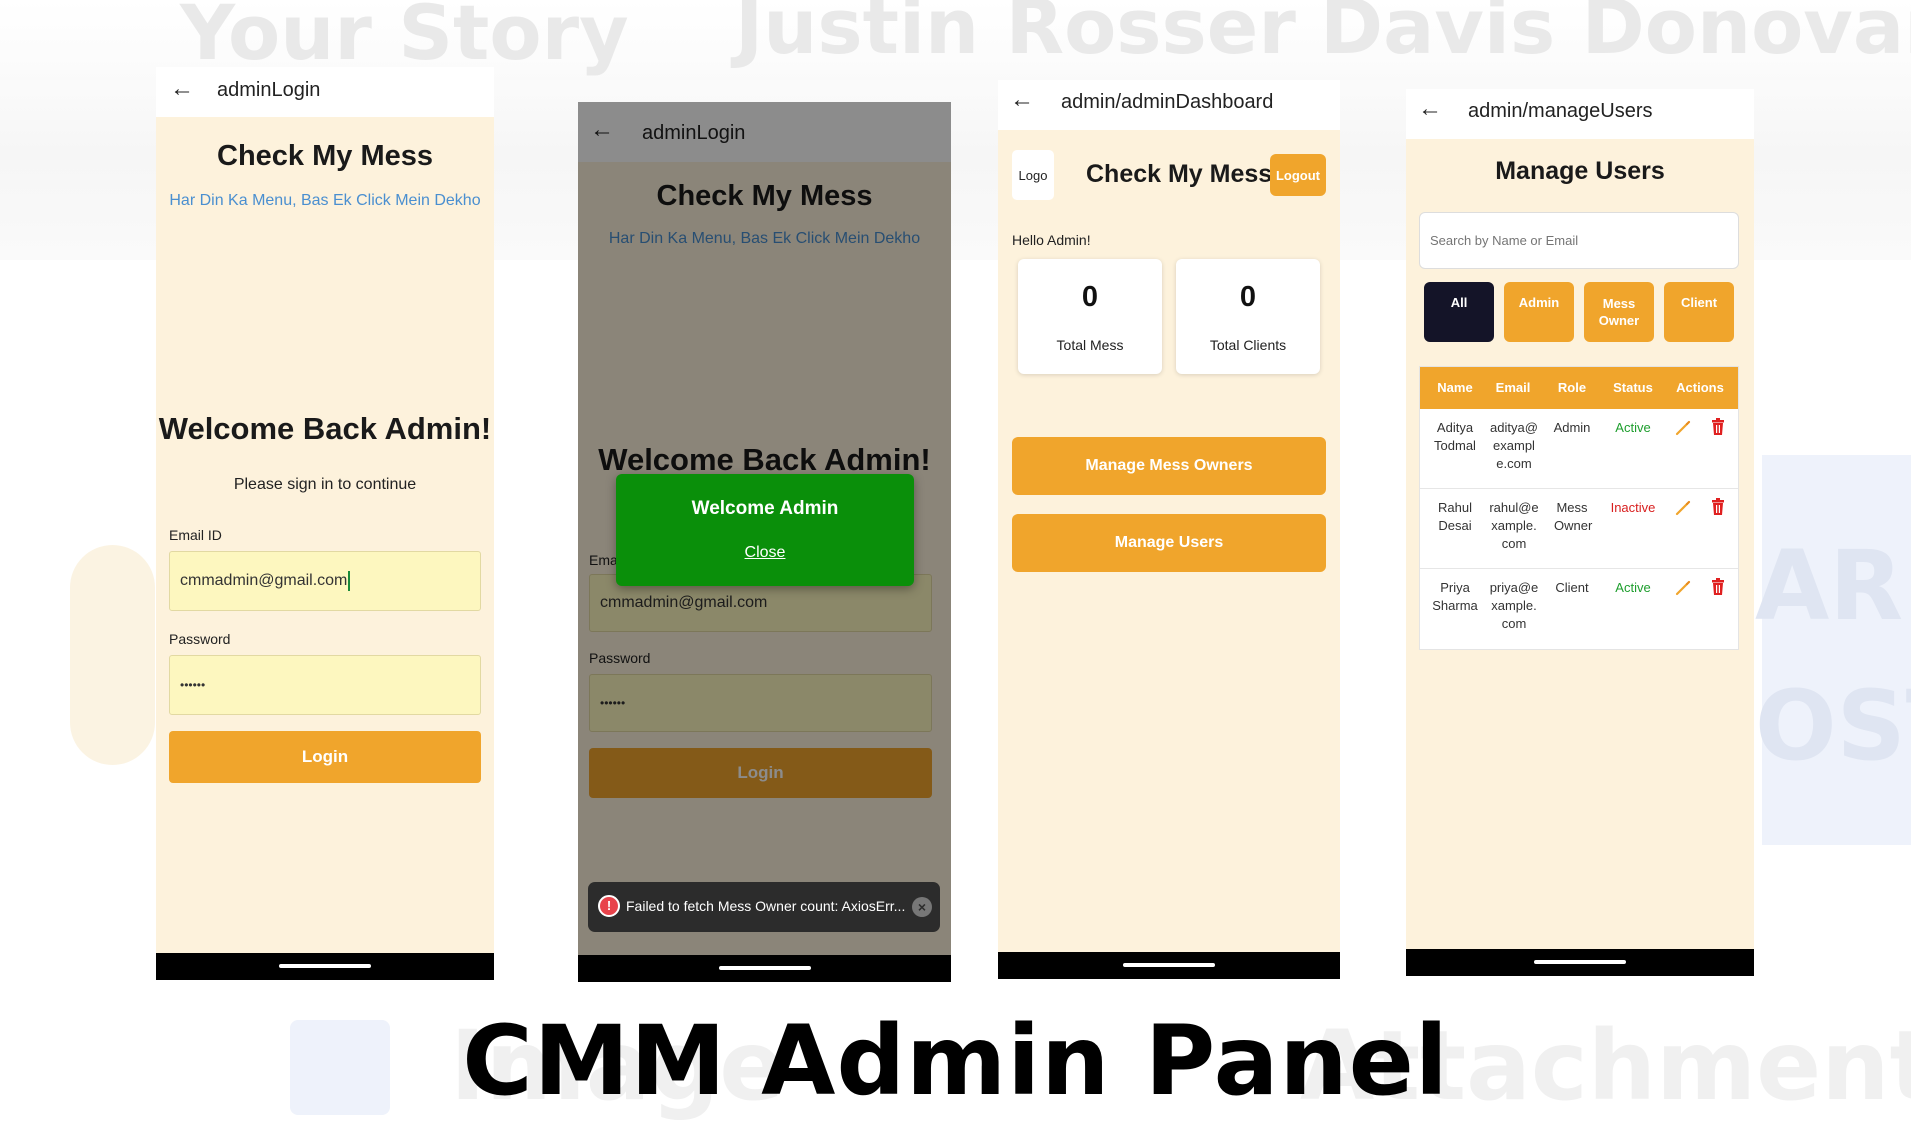  I want to click on filter-all: All, so click(1459, 312).